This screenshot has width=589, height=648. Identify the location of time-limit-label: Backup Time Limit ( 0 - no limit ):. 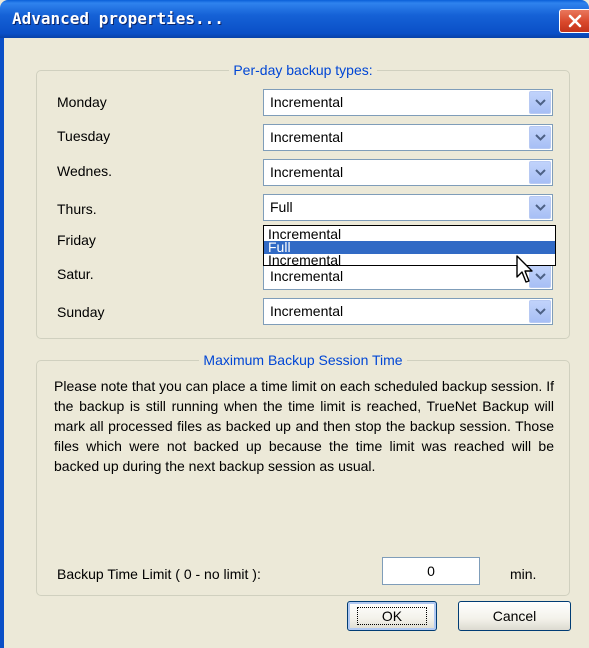
(159, 574).